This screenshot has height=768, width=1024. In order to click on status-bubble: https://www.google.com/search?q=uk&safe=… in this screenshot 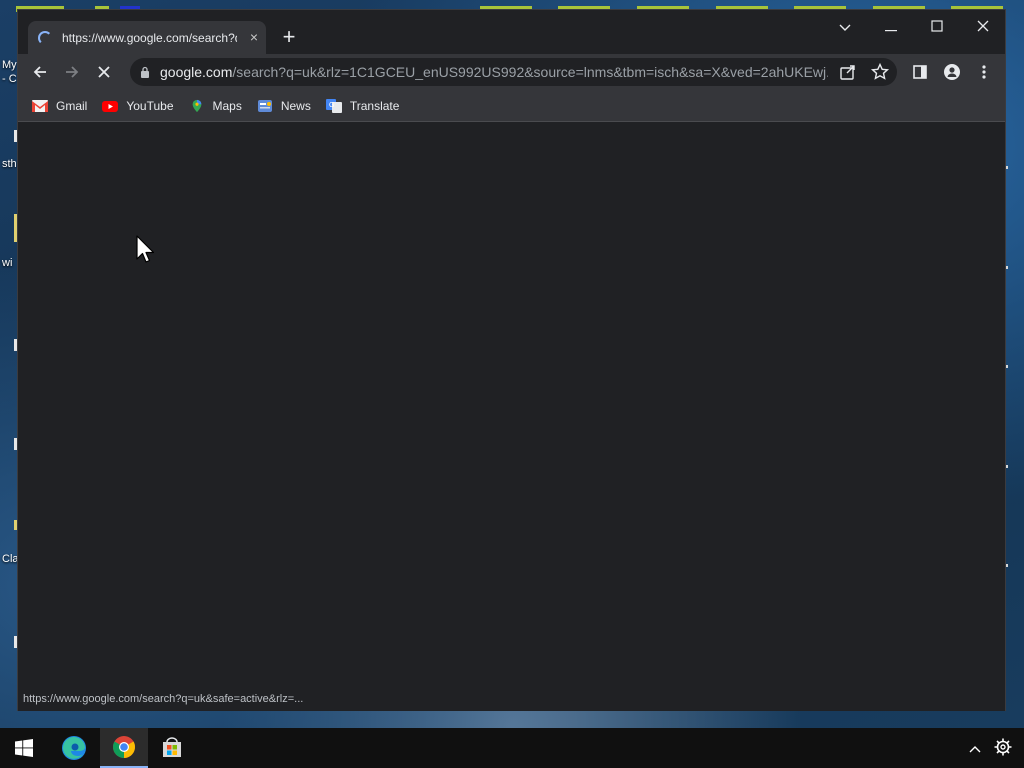, I will do `click(166, 699)`.